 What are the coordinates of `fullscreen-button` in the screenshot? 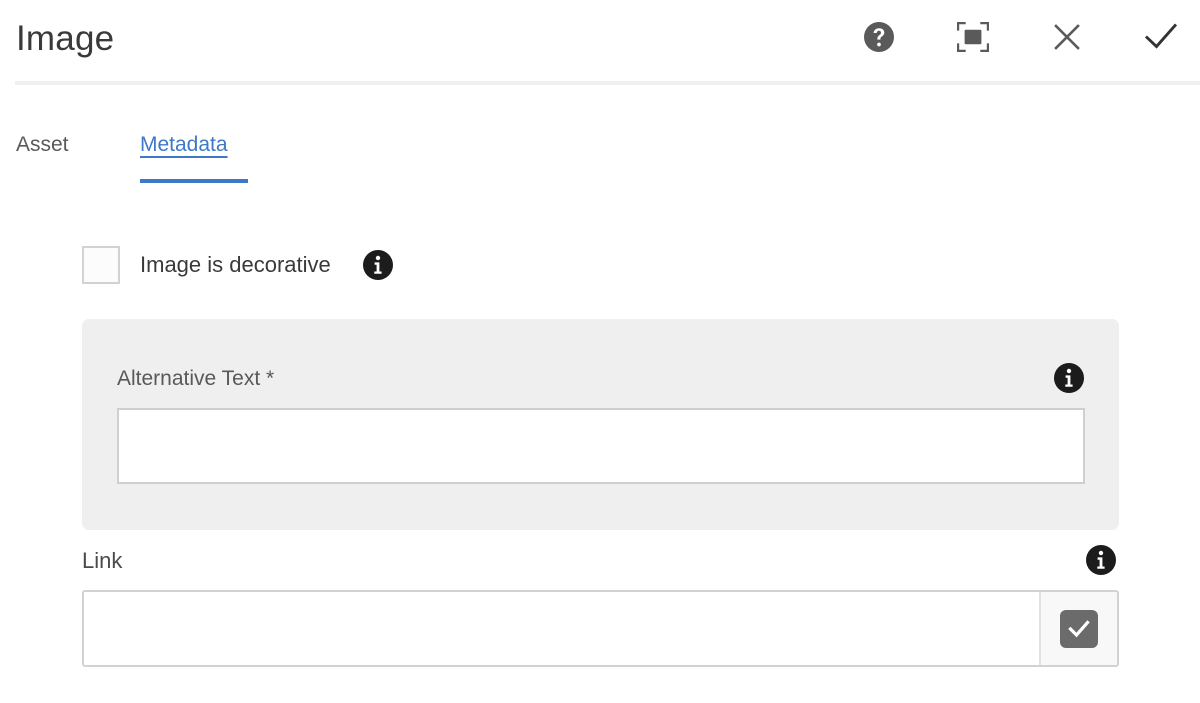 It's located at (973, 38).